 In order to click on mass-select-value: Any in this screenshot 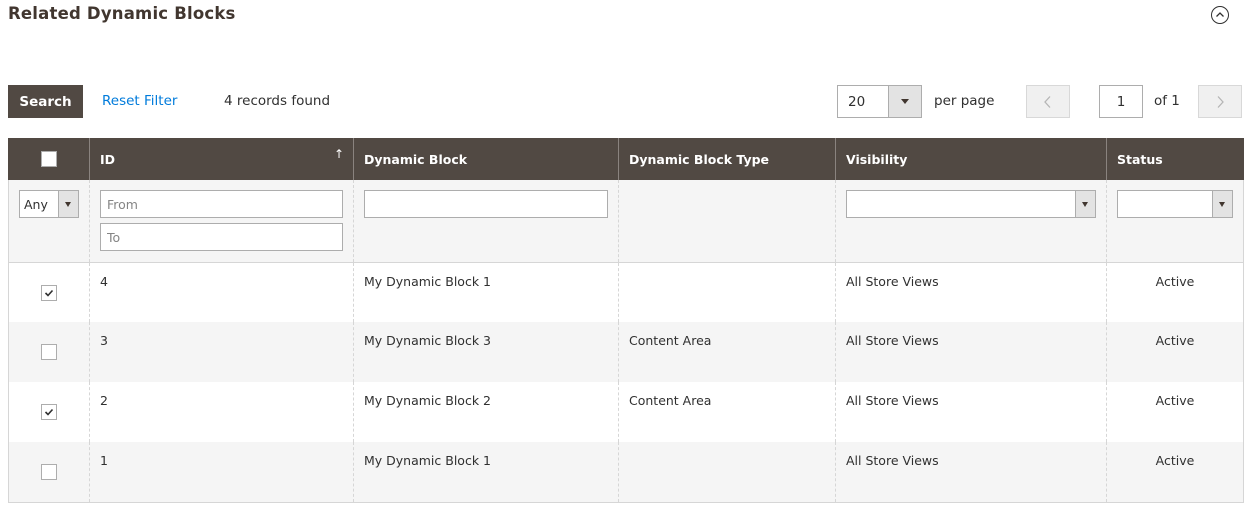, I will do `click(36, 204)`.